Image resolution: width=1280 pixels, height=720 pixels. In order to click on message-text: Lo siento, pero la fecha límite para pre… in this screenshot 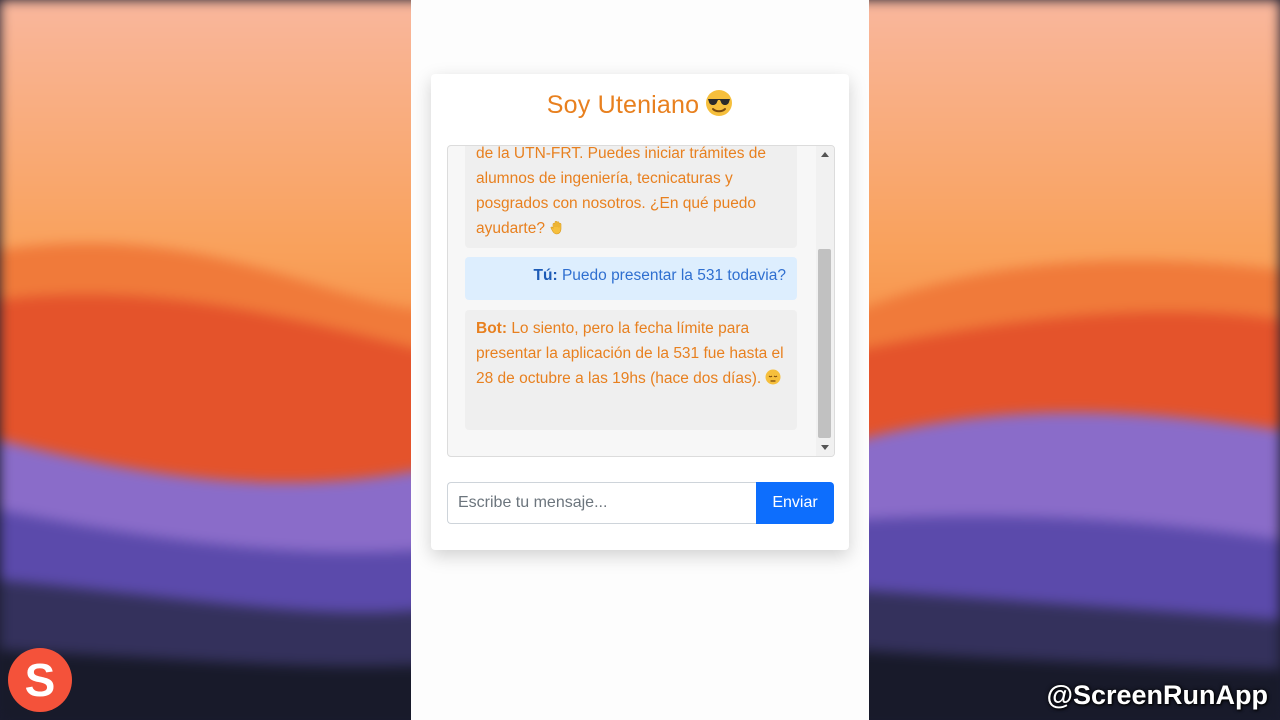, I will do `click(630, 353)`.